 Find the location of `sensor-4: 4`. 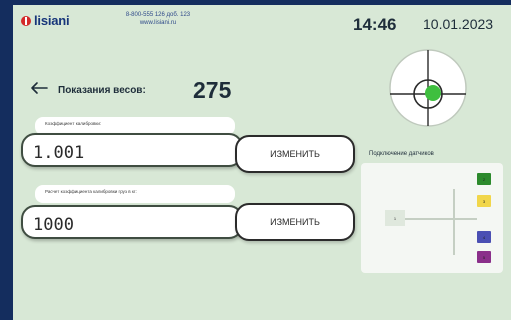

sensor-4: 4 is located at coordinates (484, 237).